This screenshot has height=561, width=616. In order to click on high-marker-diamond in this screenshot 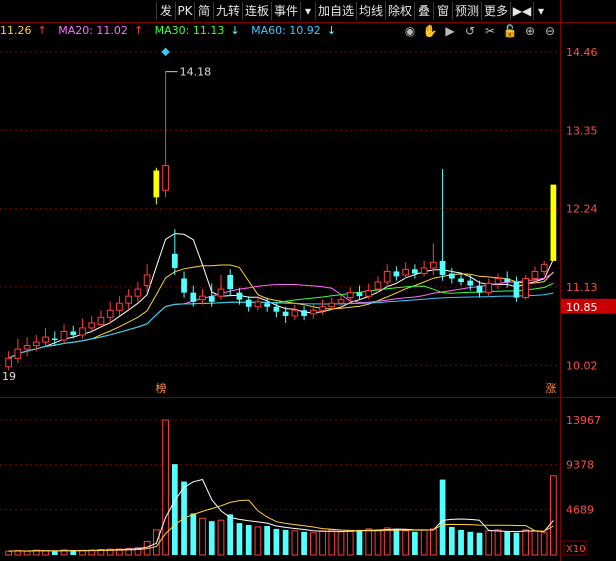, I will do `click(165, 52)`.